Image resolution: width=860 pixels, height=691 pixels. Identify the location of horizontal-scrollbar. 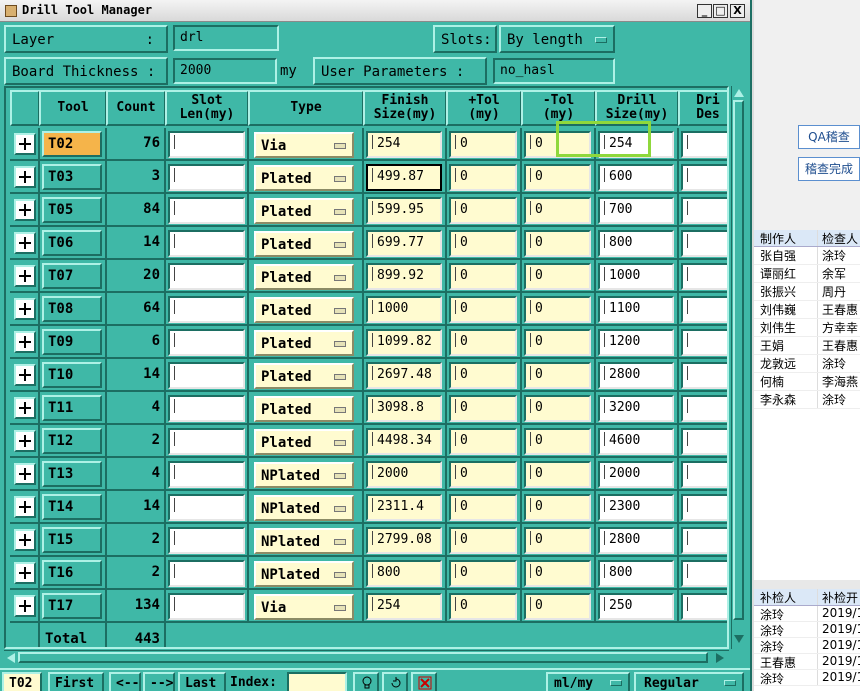
(366, 657).